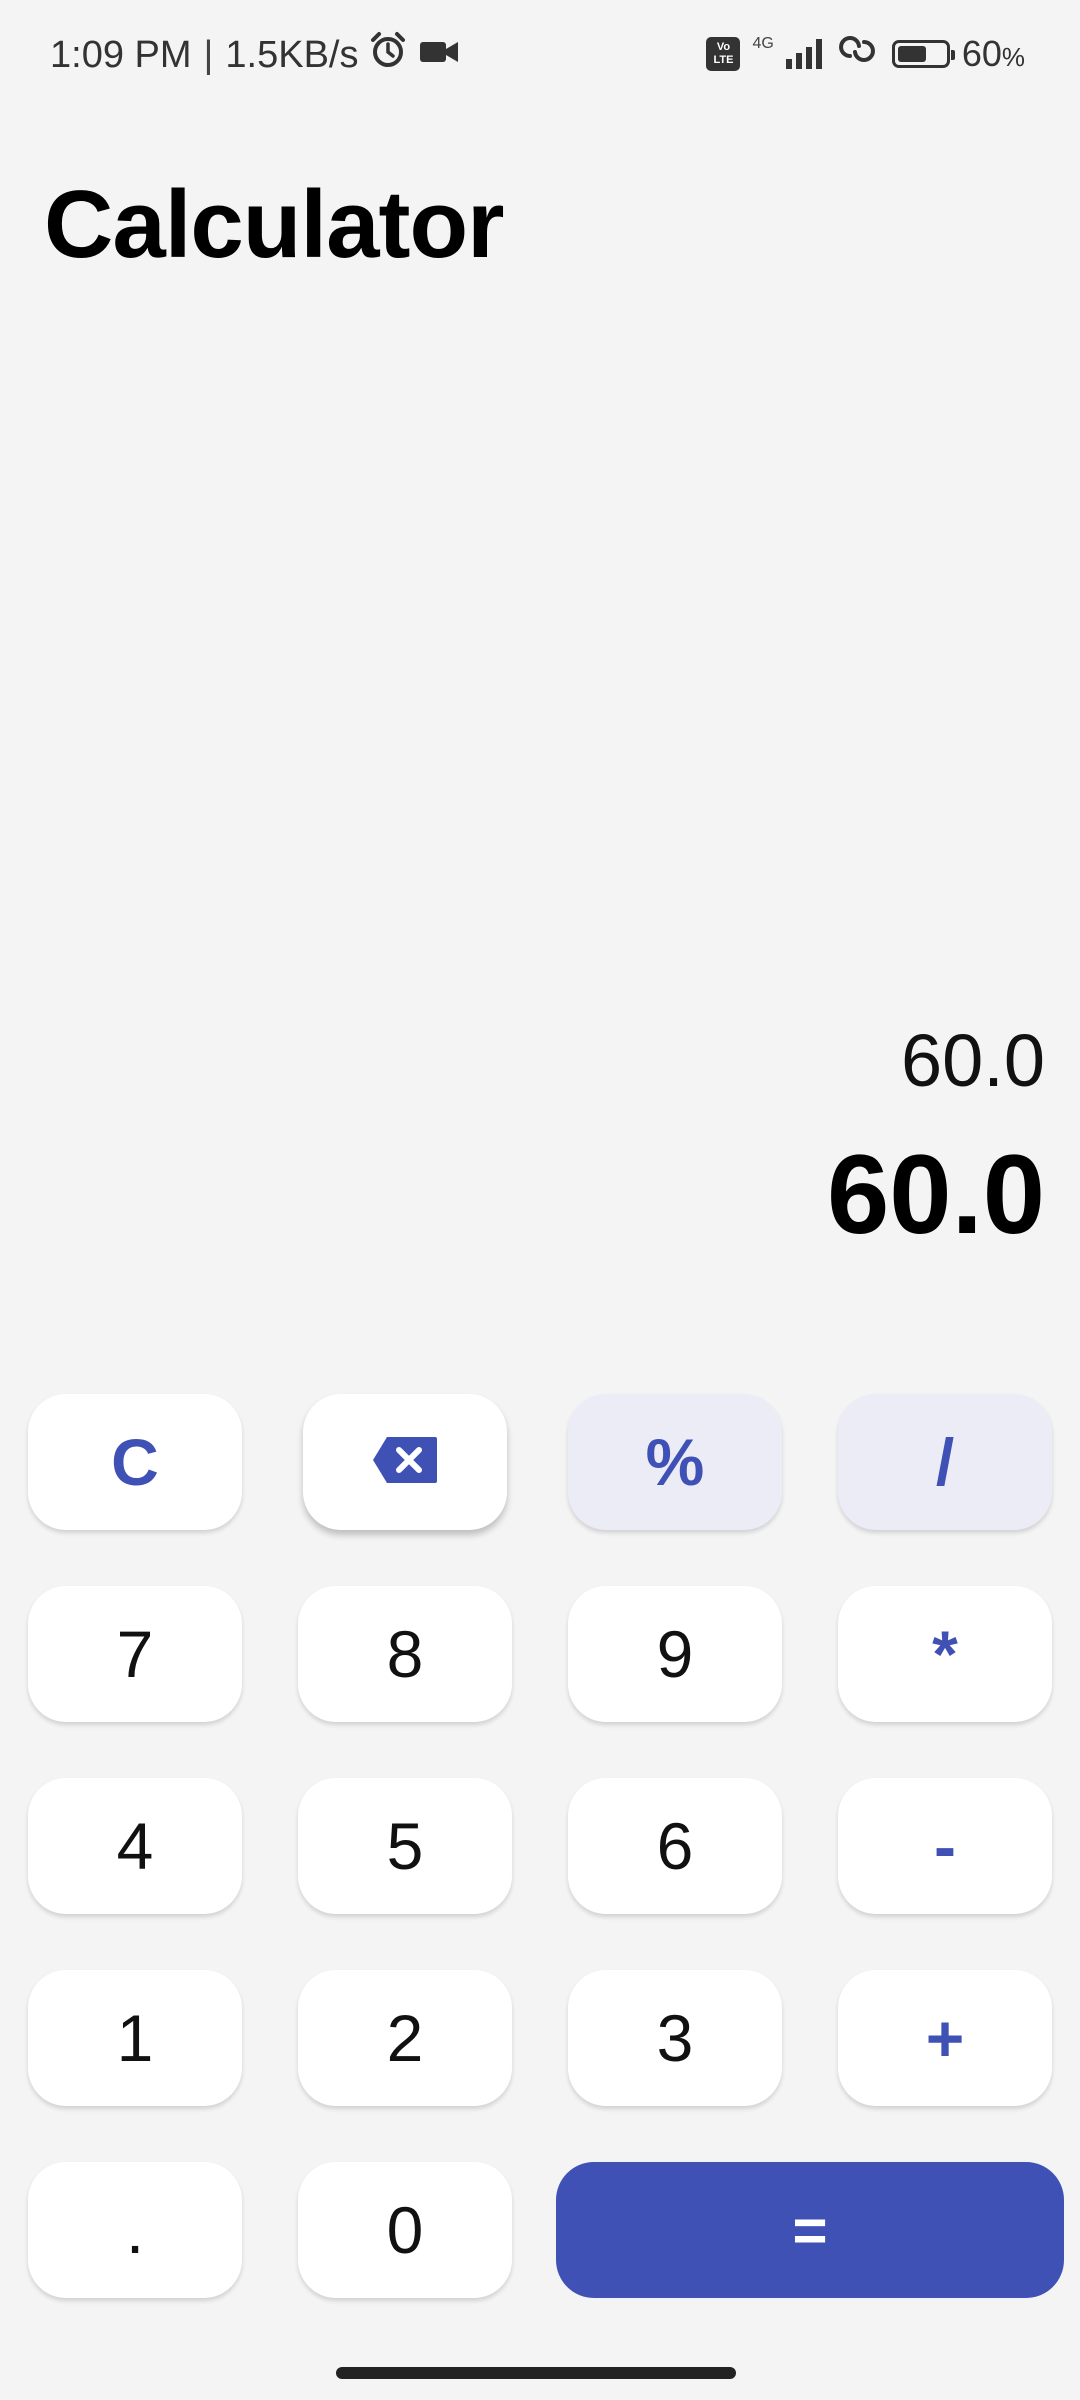  I want to click on network-speed: 1.5KB/s, so click(292, 54).